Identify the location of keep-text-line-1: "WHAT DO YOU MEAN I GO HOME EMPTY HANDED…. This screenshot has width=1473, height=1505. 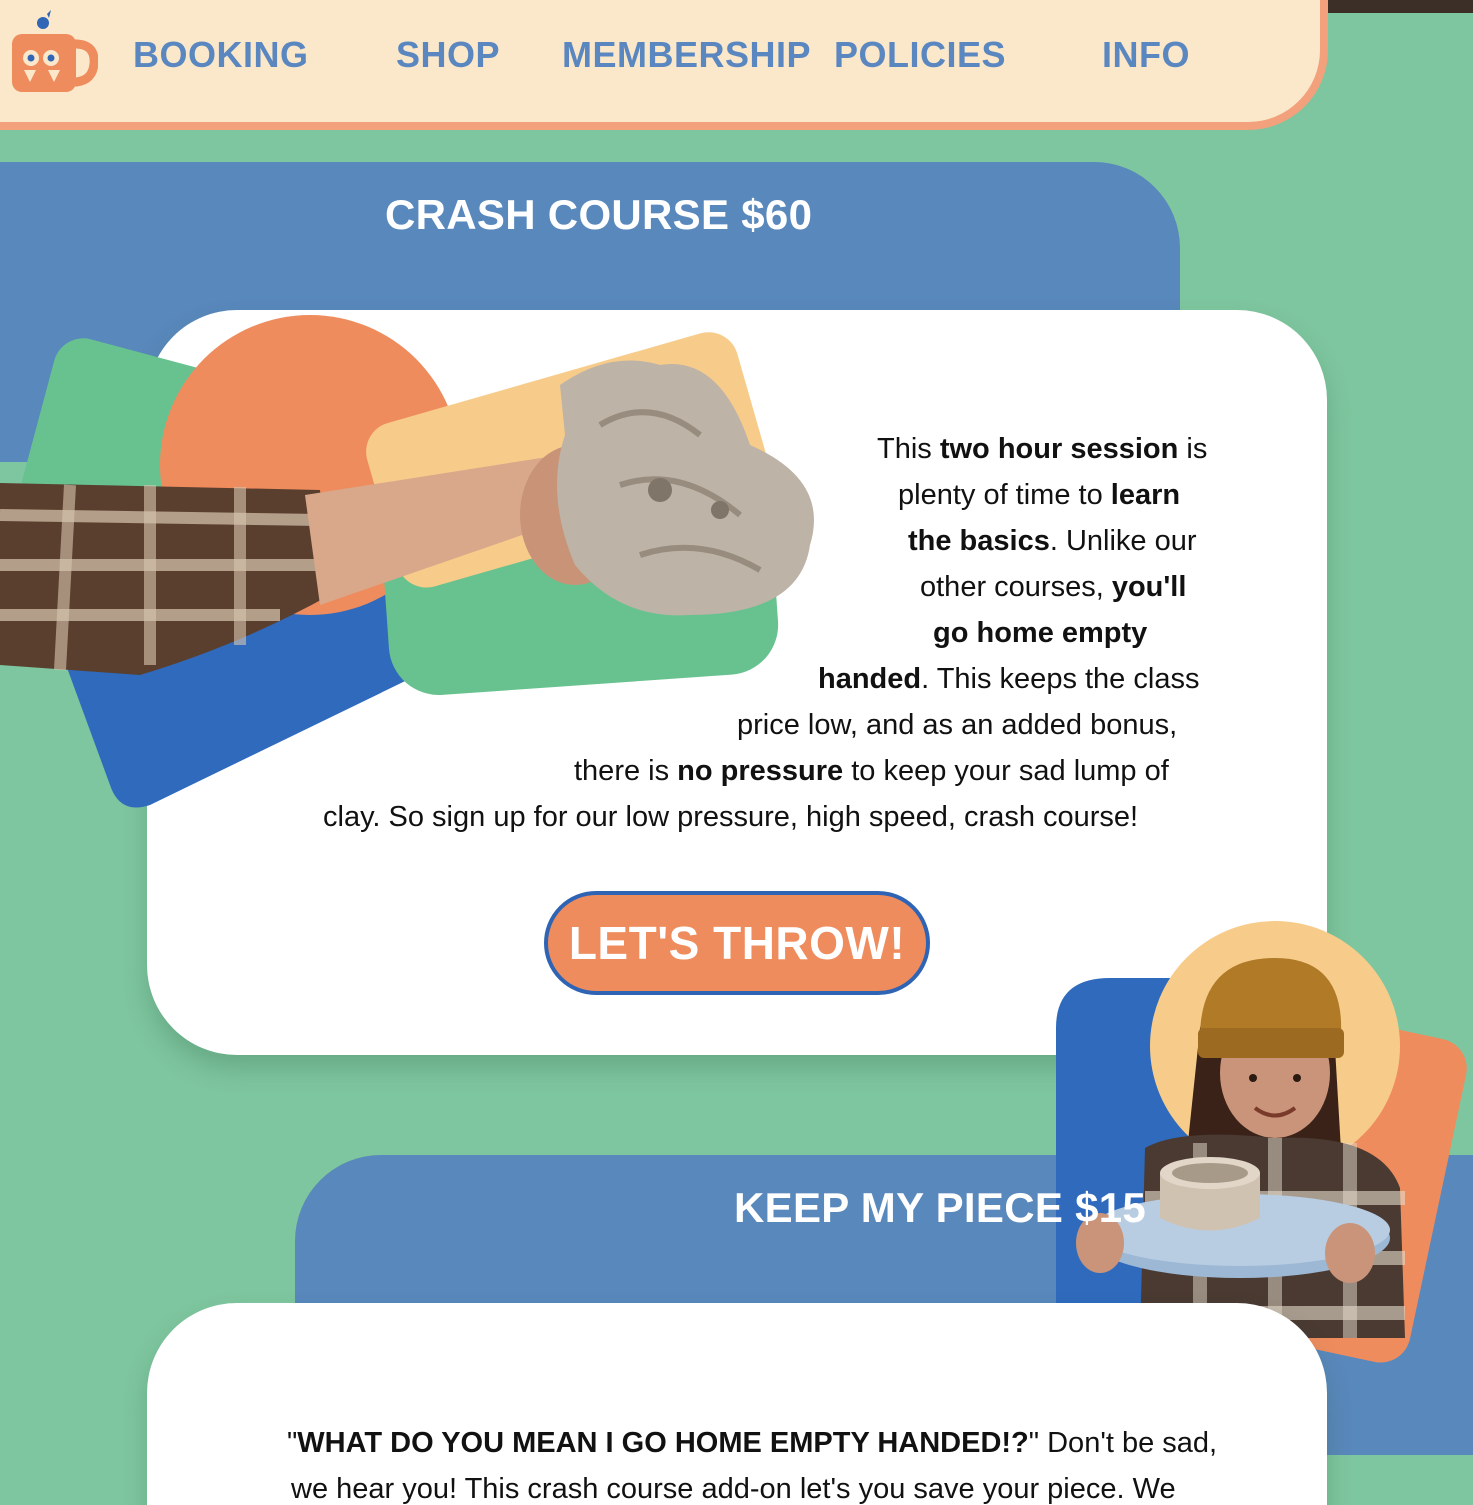
(752, 1443).